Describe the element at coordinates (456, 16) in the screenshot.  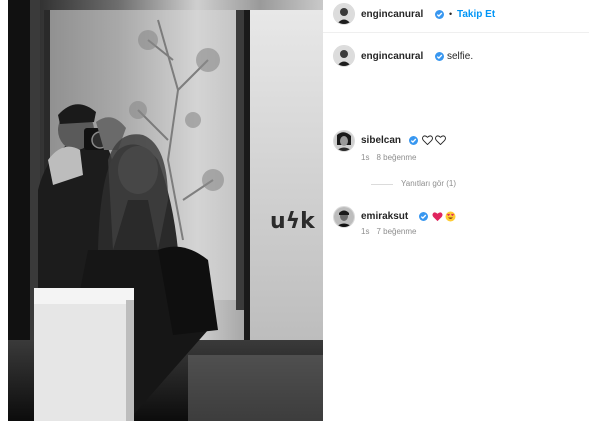
I see `post-header: engincanural • Takip Et` at that location.